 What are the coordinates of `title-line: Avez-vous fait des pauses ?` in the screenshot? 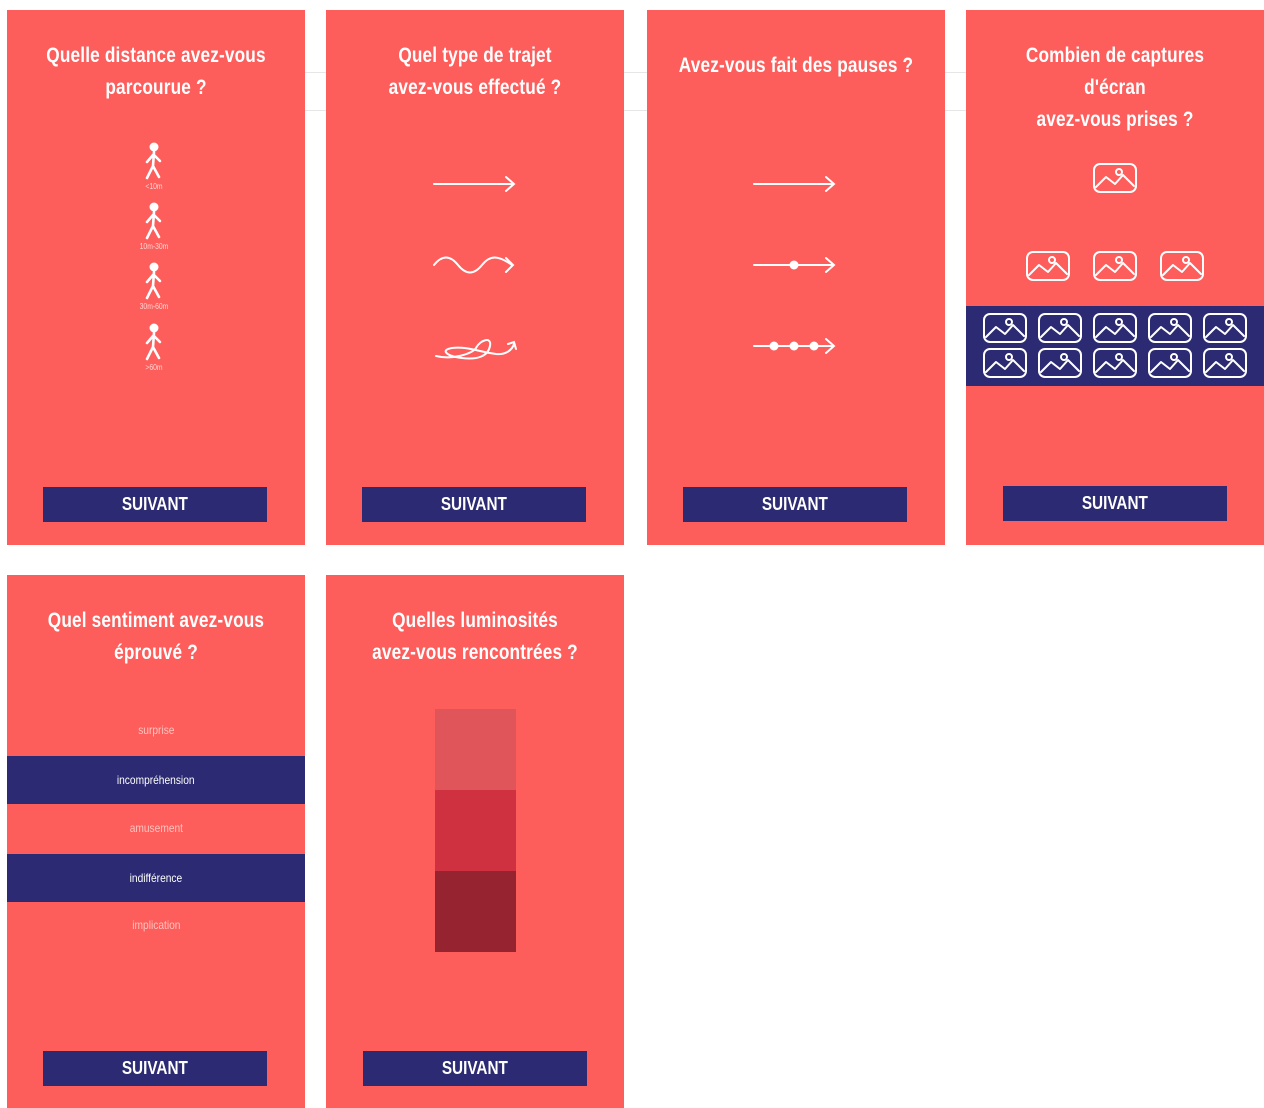 It's located at (796, 65).